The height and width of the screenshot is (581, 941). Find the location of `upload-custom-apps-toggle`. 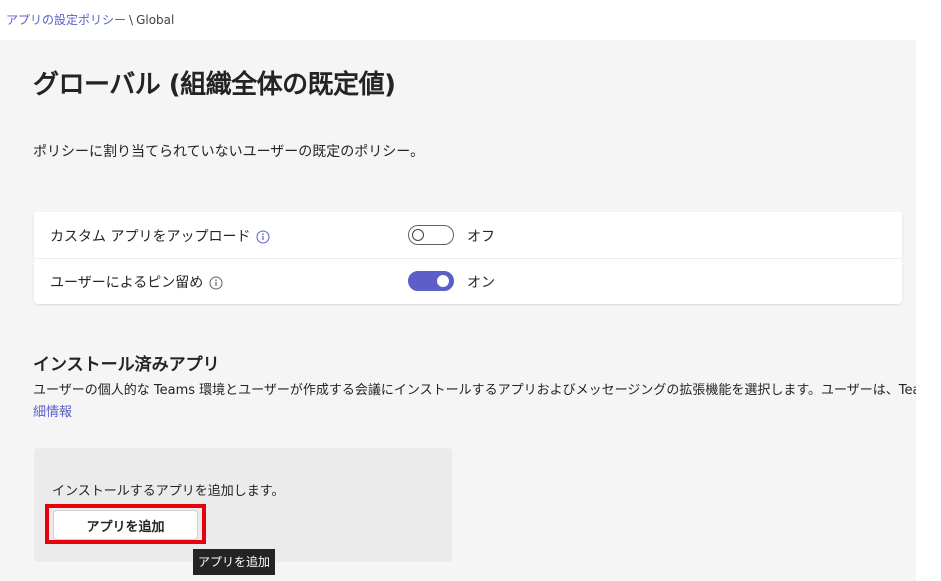

upload-custom-apps-toggle is located at coordinates (431, 235).